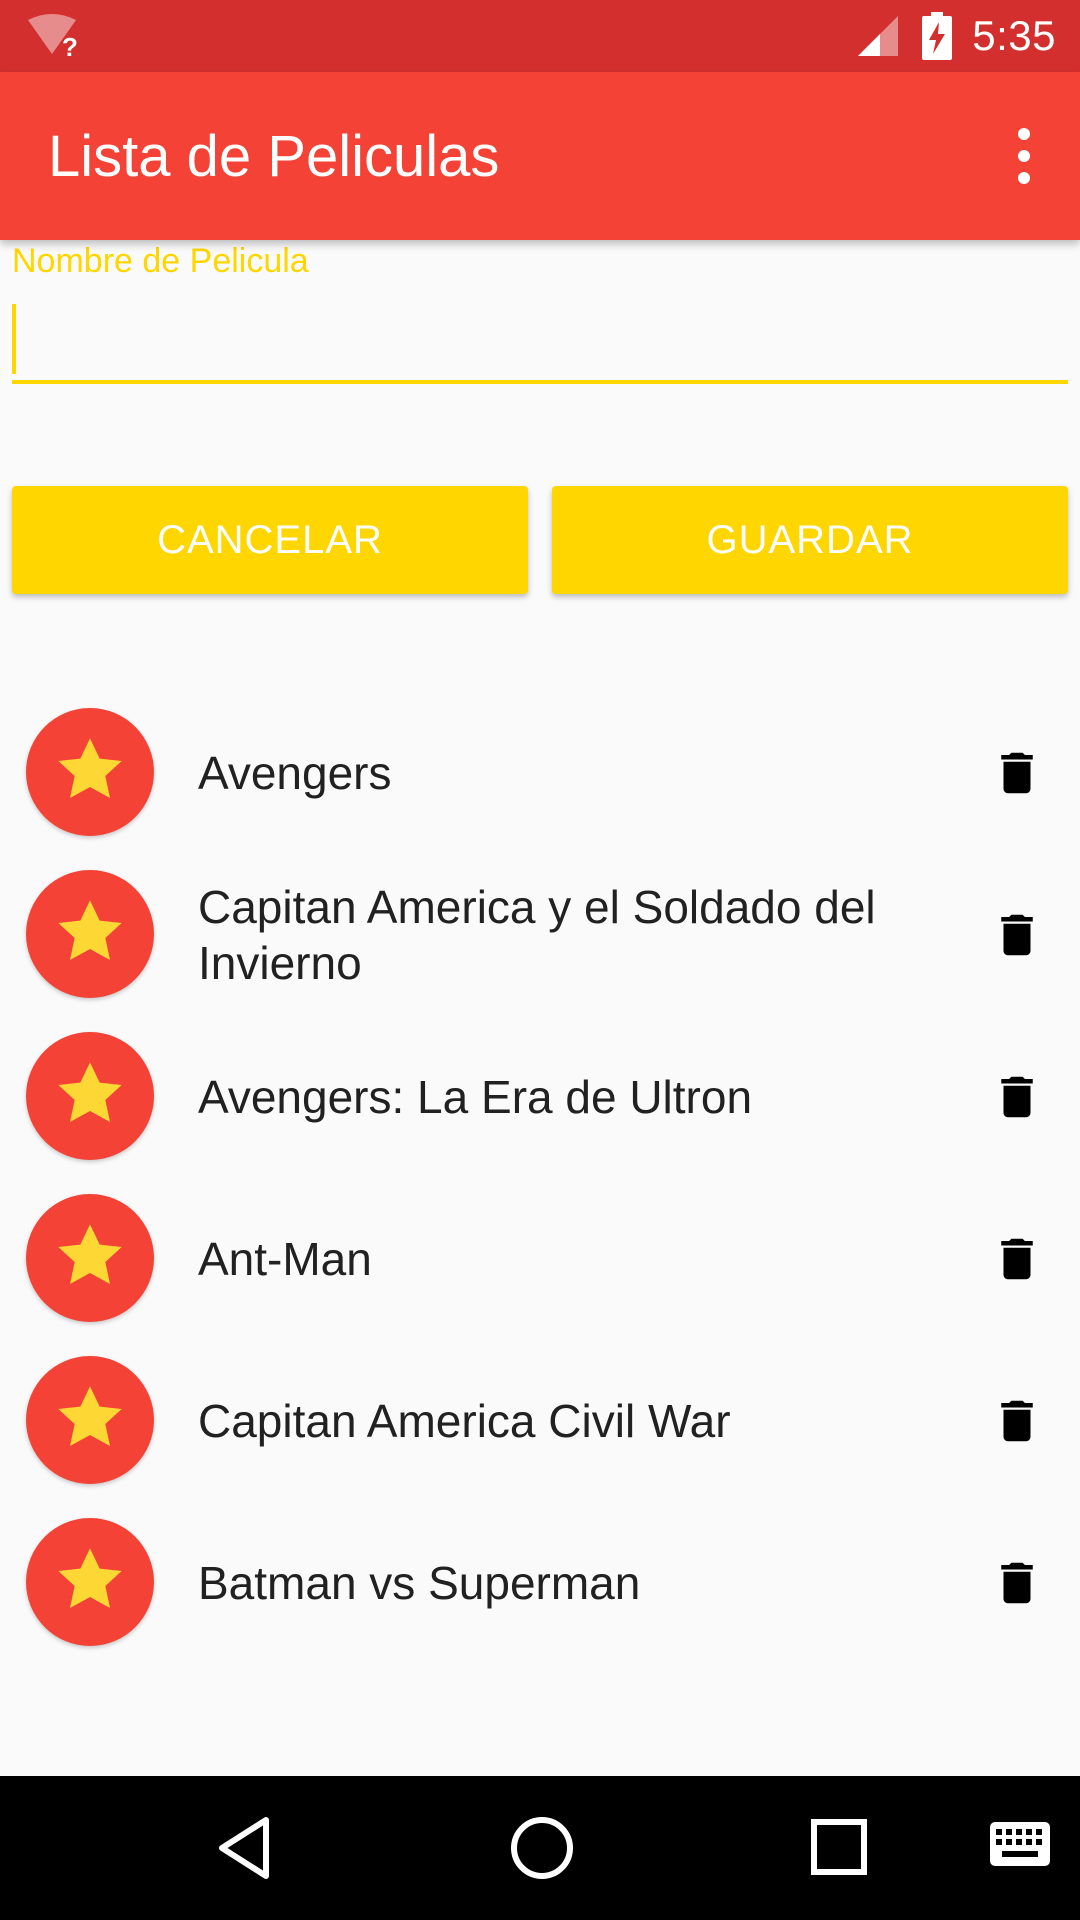  Describe the element at coordinates (540, 36) in the screenshot. I see `status-bar: ? 5:35` at that location.